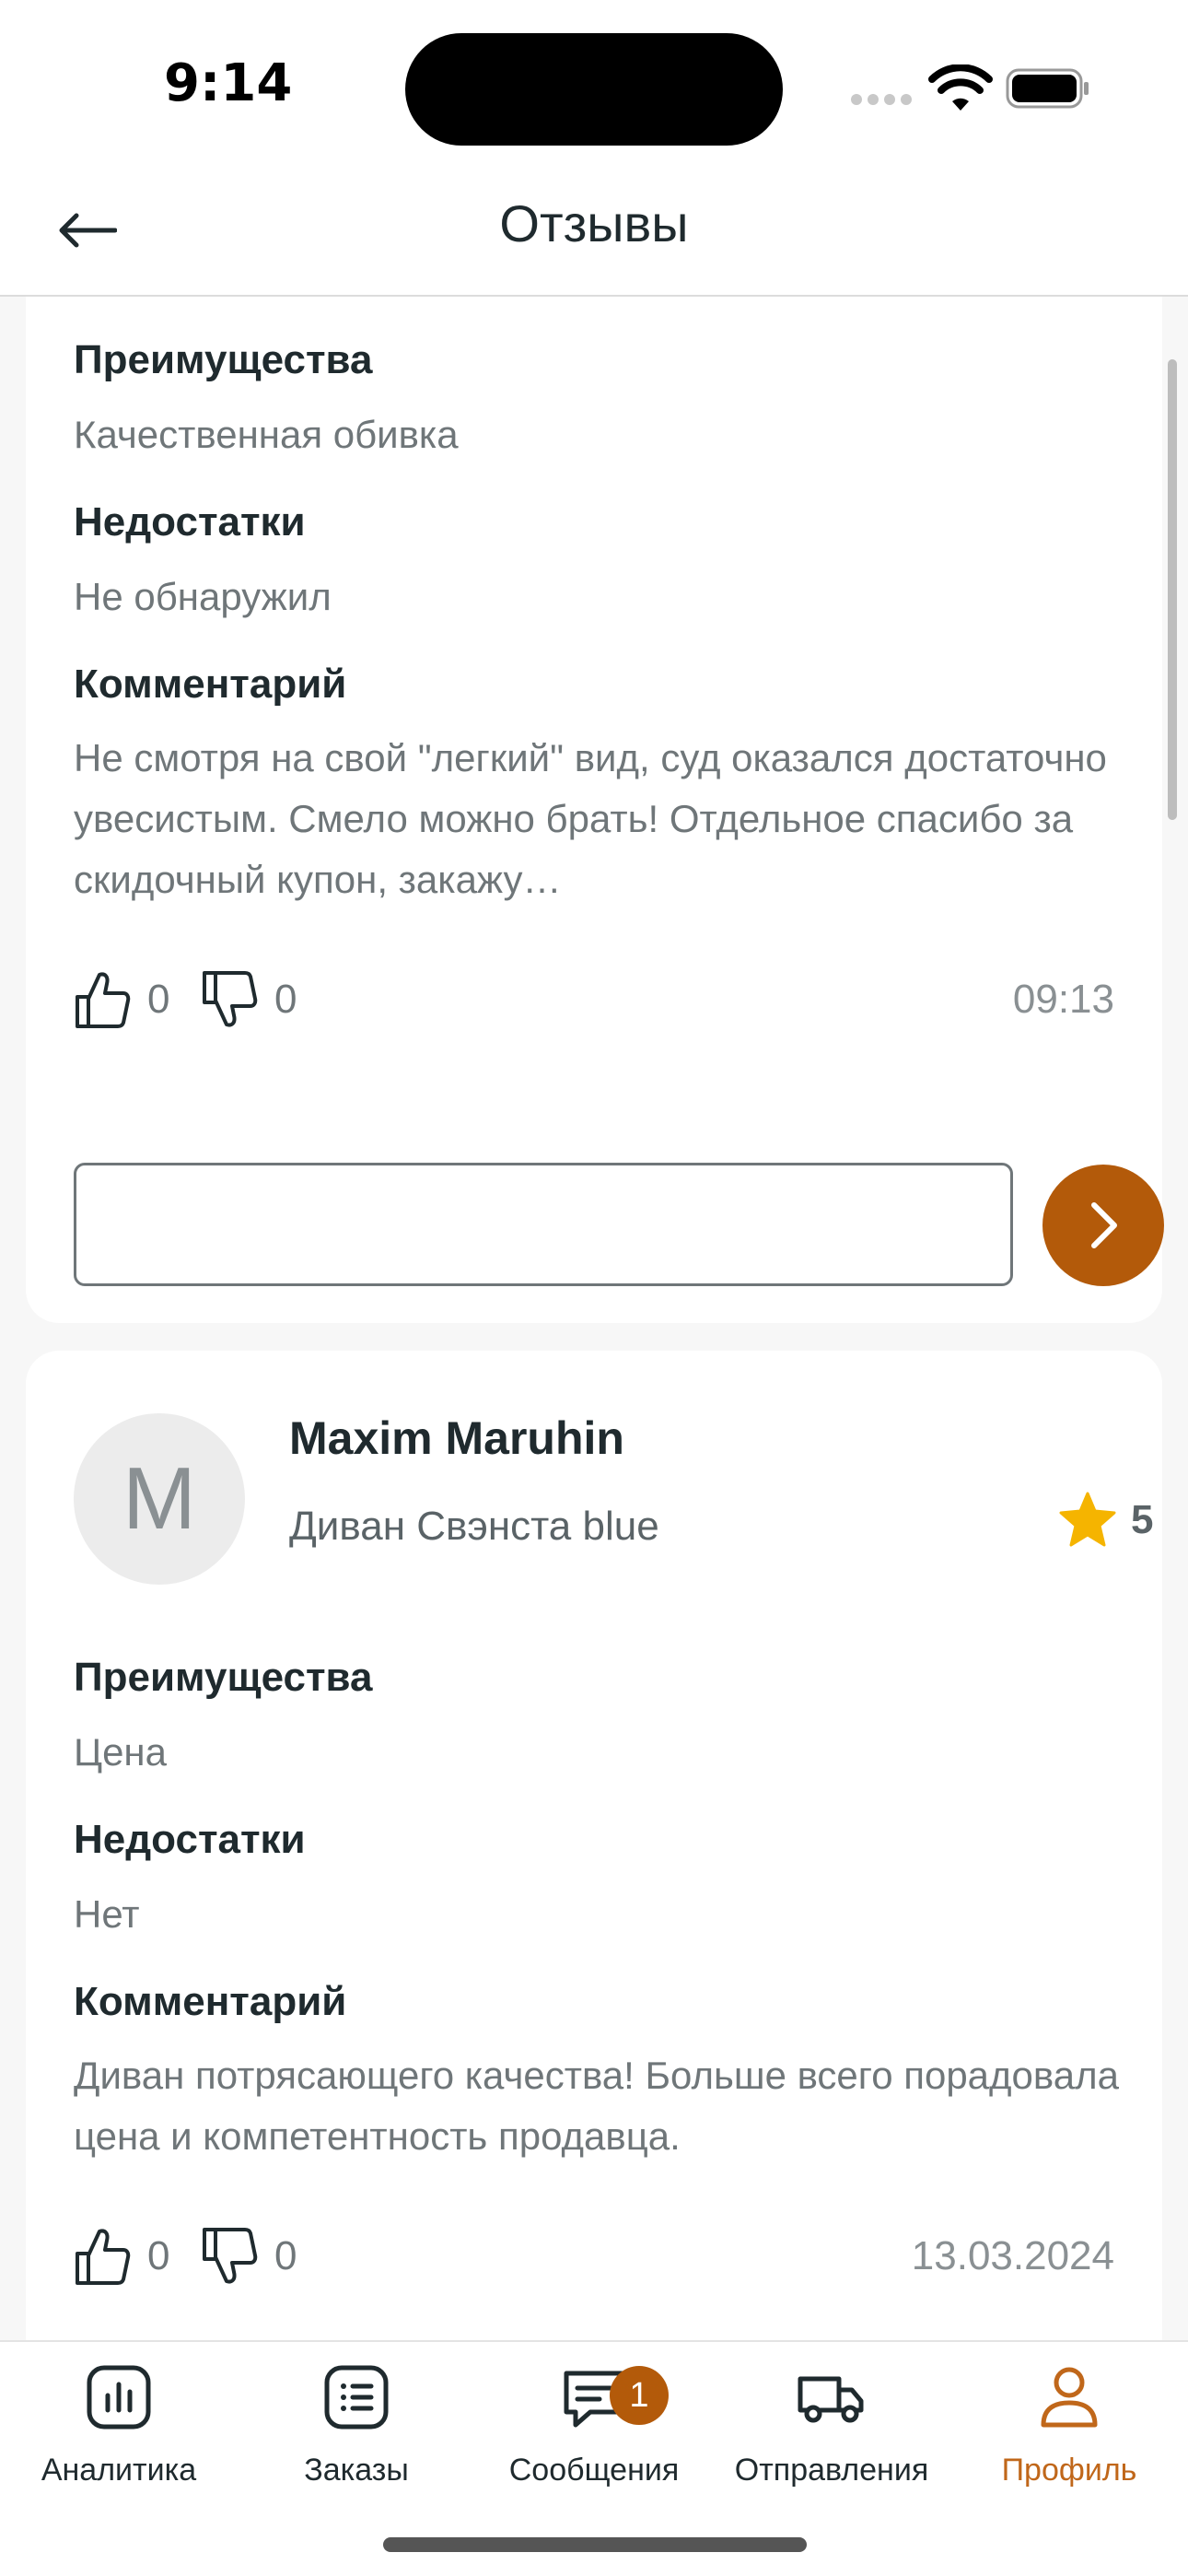  I want to click on person-icon, so click(1069, 2397).